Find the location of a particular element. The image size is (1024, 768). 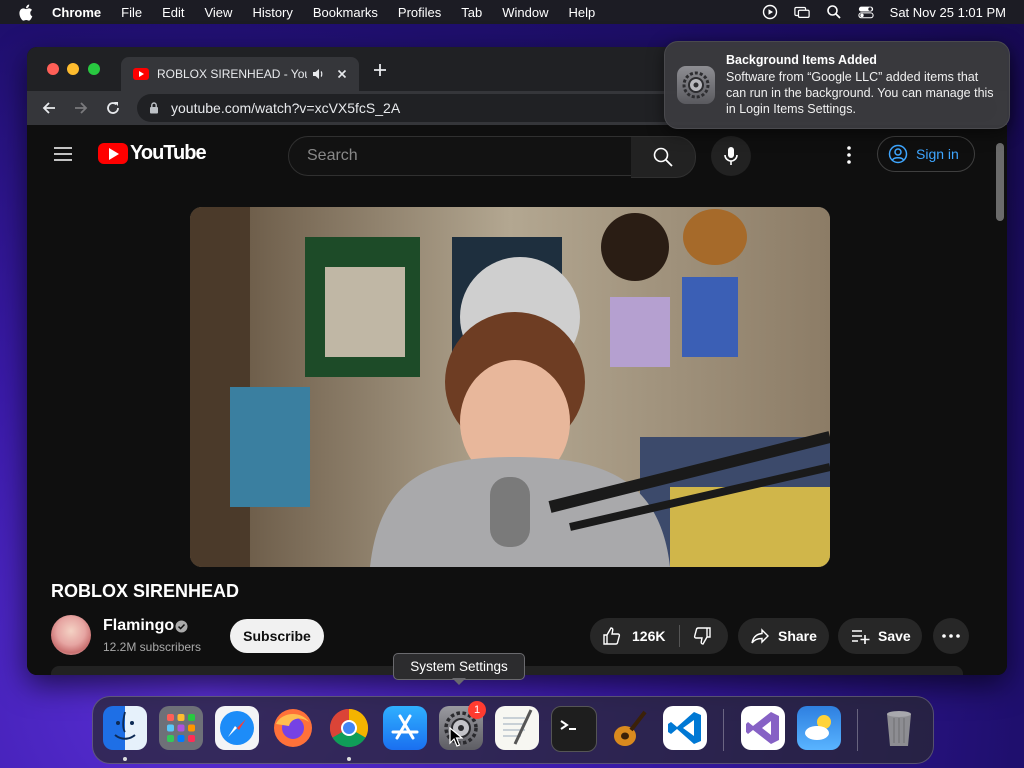

youtube-logo-text: YouTube is located at coordinates (168, 153).